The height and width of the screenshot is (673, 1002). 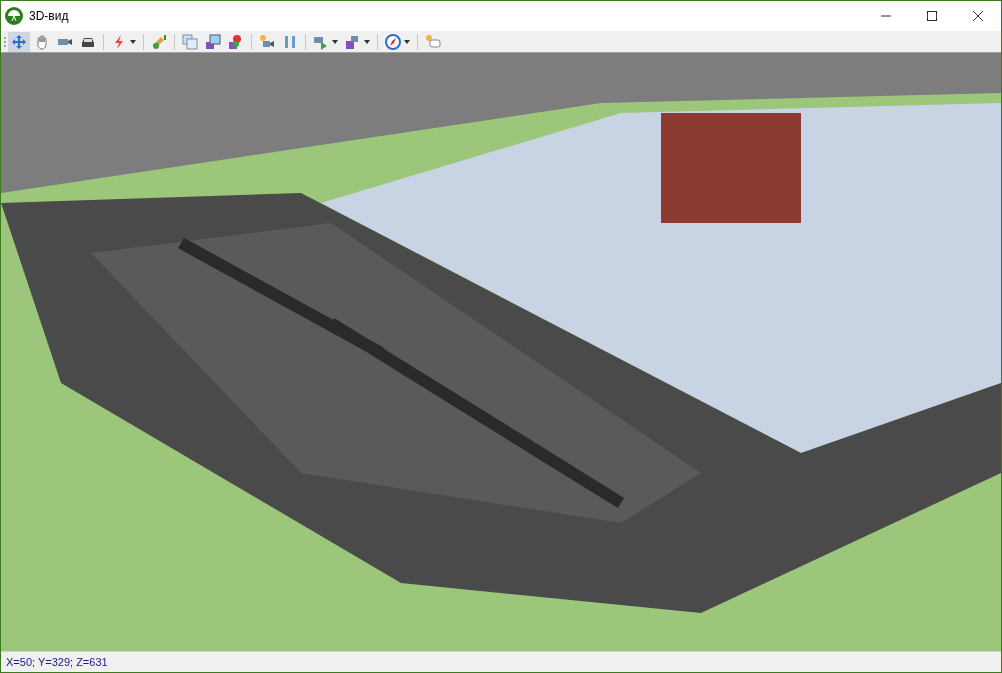 I want to click on close-icon, so click(x=978, y=16).